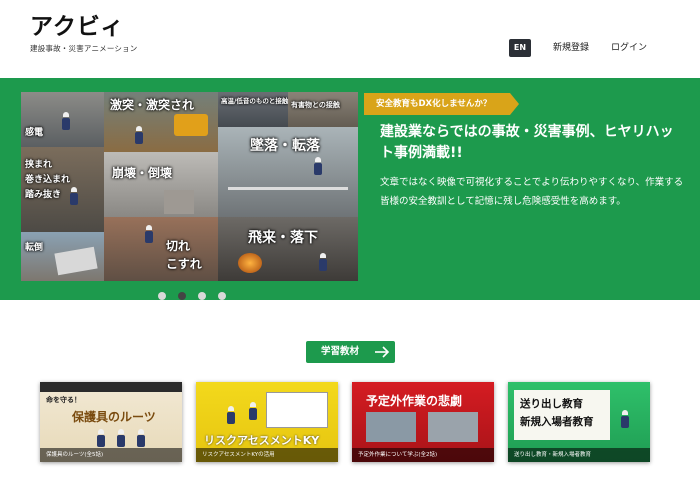 The width and height of the screenshot is (700, 495). Describe the element at coordinates (288, 249) in the screenshot. I see `collage-tile-flying: 飛来・落下` at that location.